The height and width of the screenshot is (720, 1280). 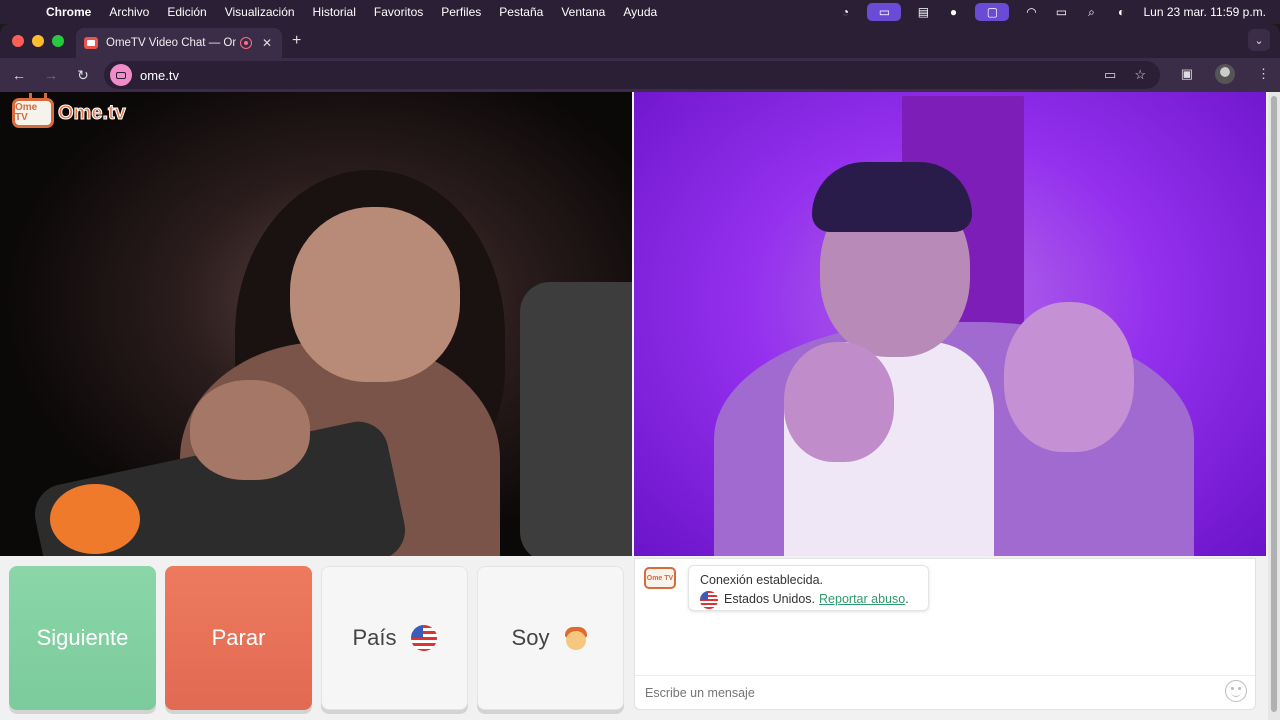 What do you see at coordinates (129, 12) in the screenshot?
I see `menu-archivo: Archivo` at bounding box center [129, 12].